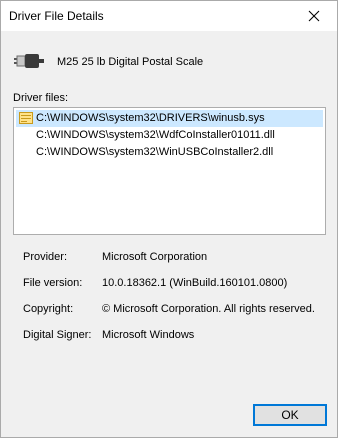  I want to click on driver-file-icon, so click(26, 118).